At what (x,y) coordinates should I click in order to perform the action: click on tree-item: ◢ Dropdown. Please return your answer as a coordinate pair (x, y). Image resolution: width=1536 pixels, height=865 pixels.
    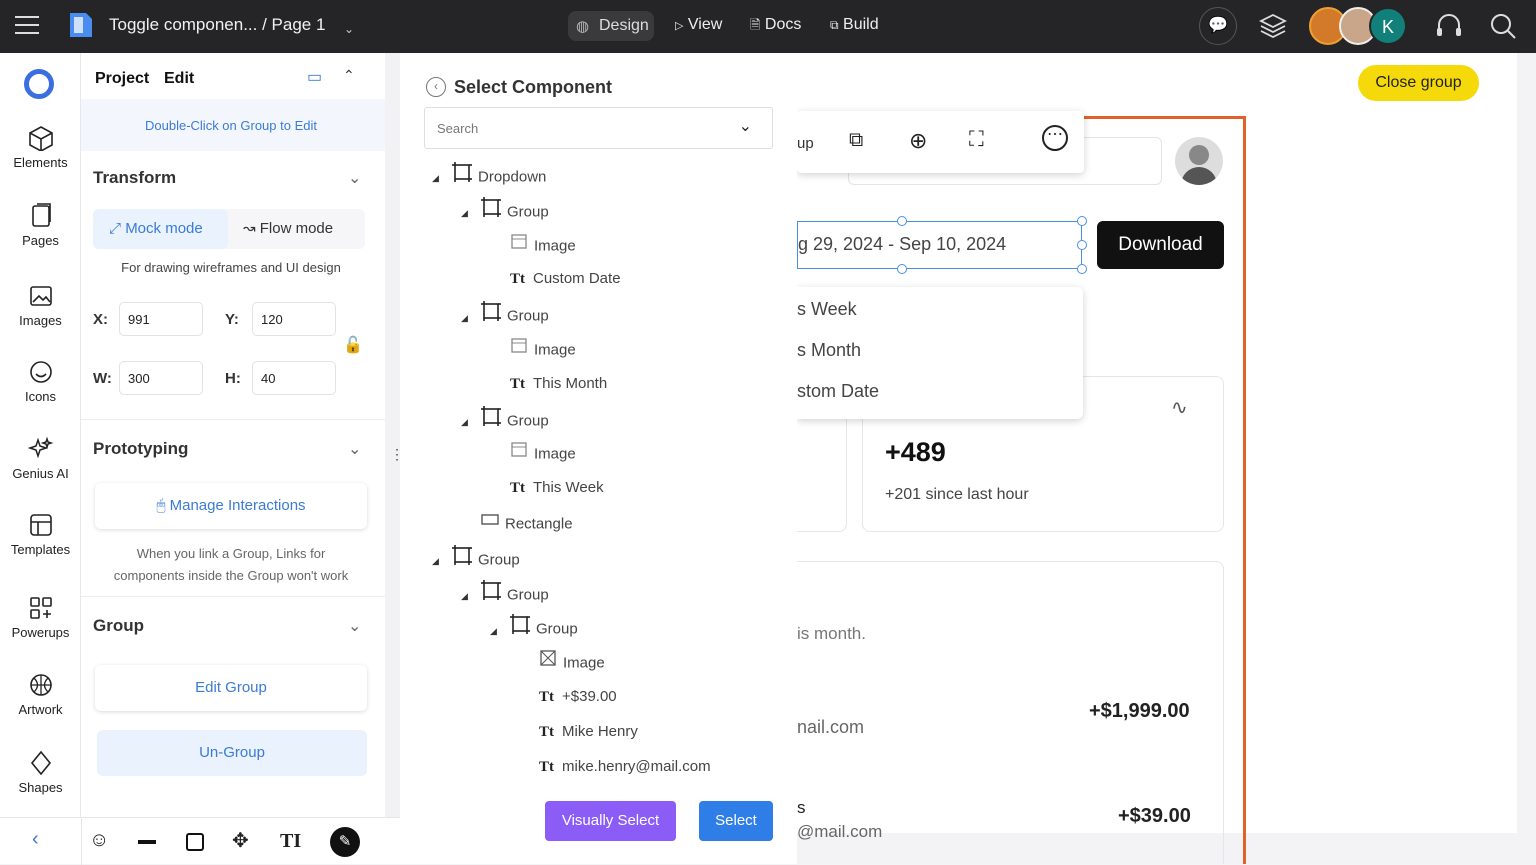
    Looking at the image, I should click on (489, 175).